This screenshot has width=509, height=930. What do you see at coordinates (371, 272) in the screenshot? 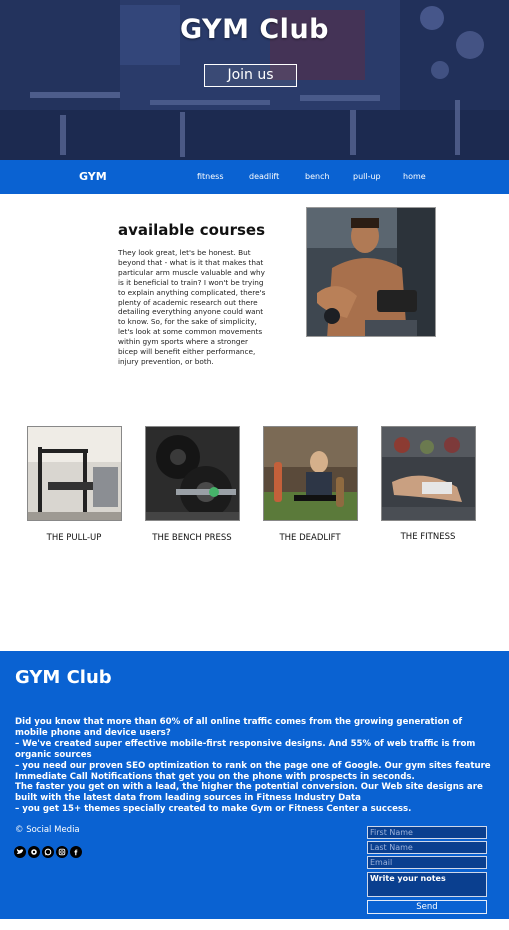
I see `athlete-photo` at bounding box center [371, 272].